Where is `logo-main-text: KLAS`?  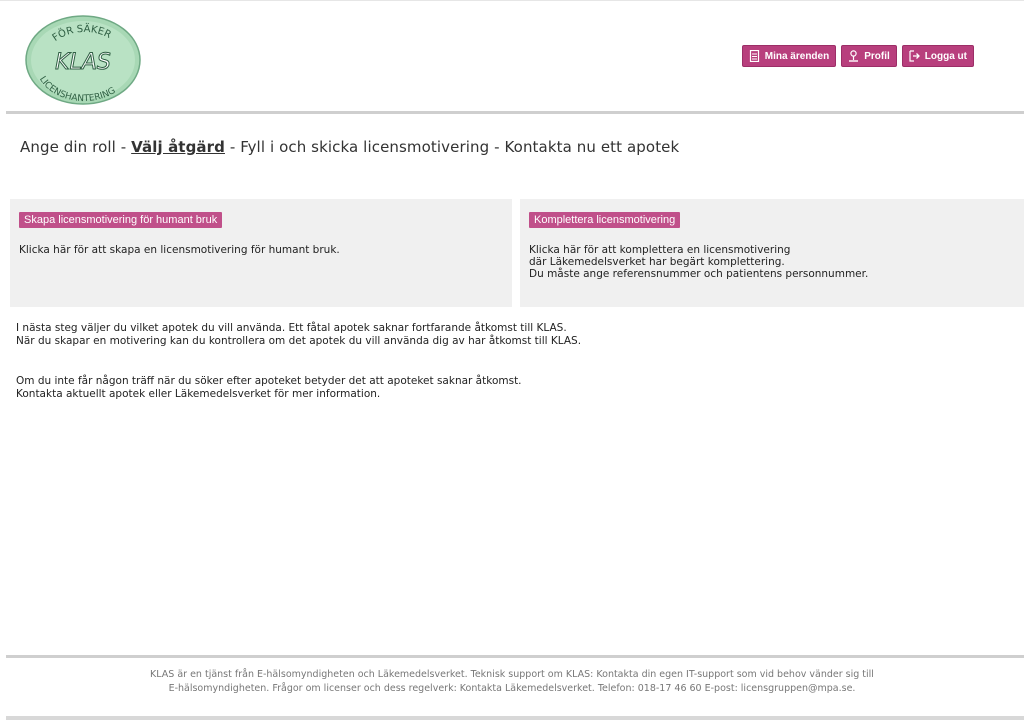 logo-main-text: KLAS is located at coordinates (83, 62).